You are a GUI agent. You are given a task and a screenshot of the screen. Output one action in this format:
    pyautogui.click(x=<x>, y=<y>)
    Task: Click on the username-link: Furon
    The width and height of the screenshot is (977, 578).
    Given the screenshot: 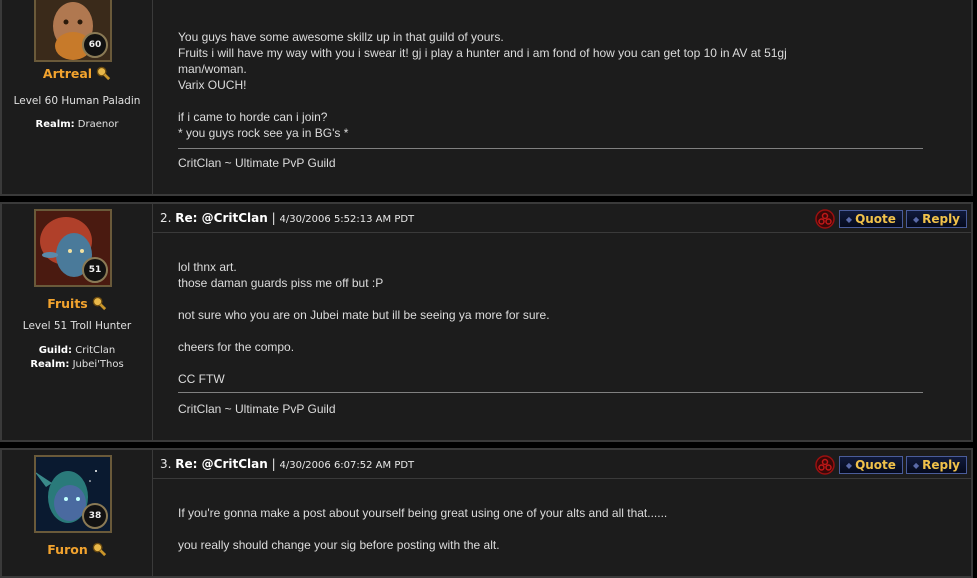 What is the action you would take?
    pyautogui.click(x=67, y=549)
    